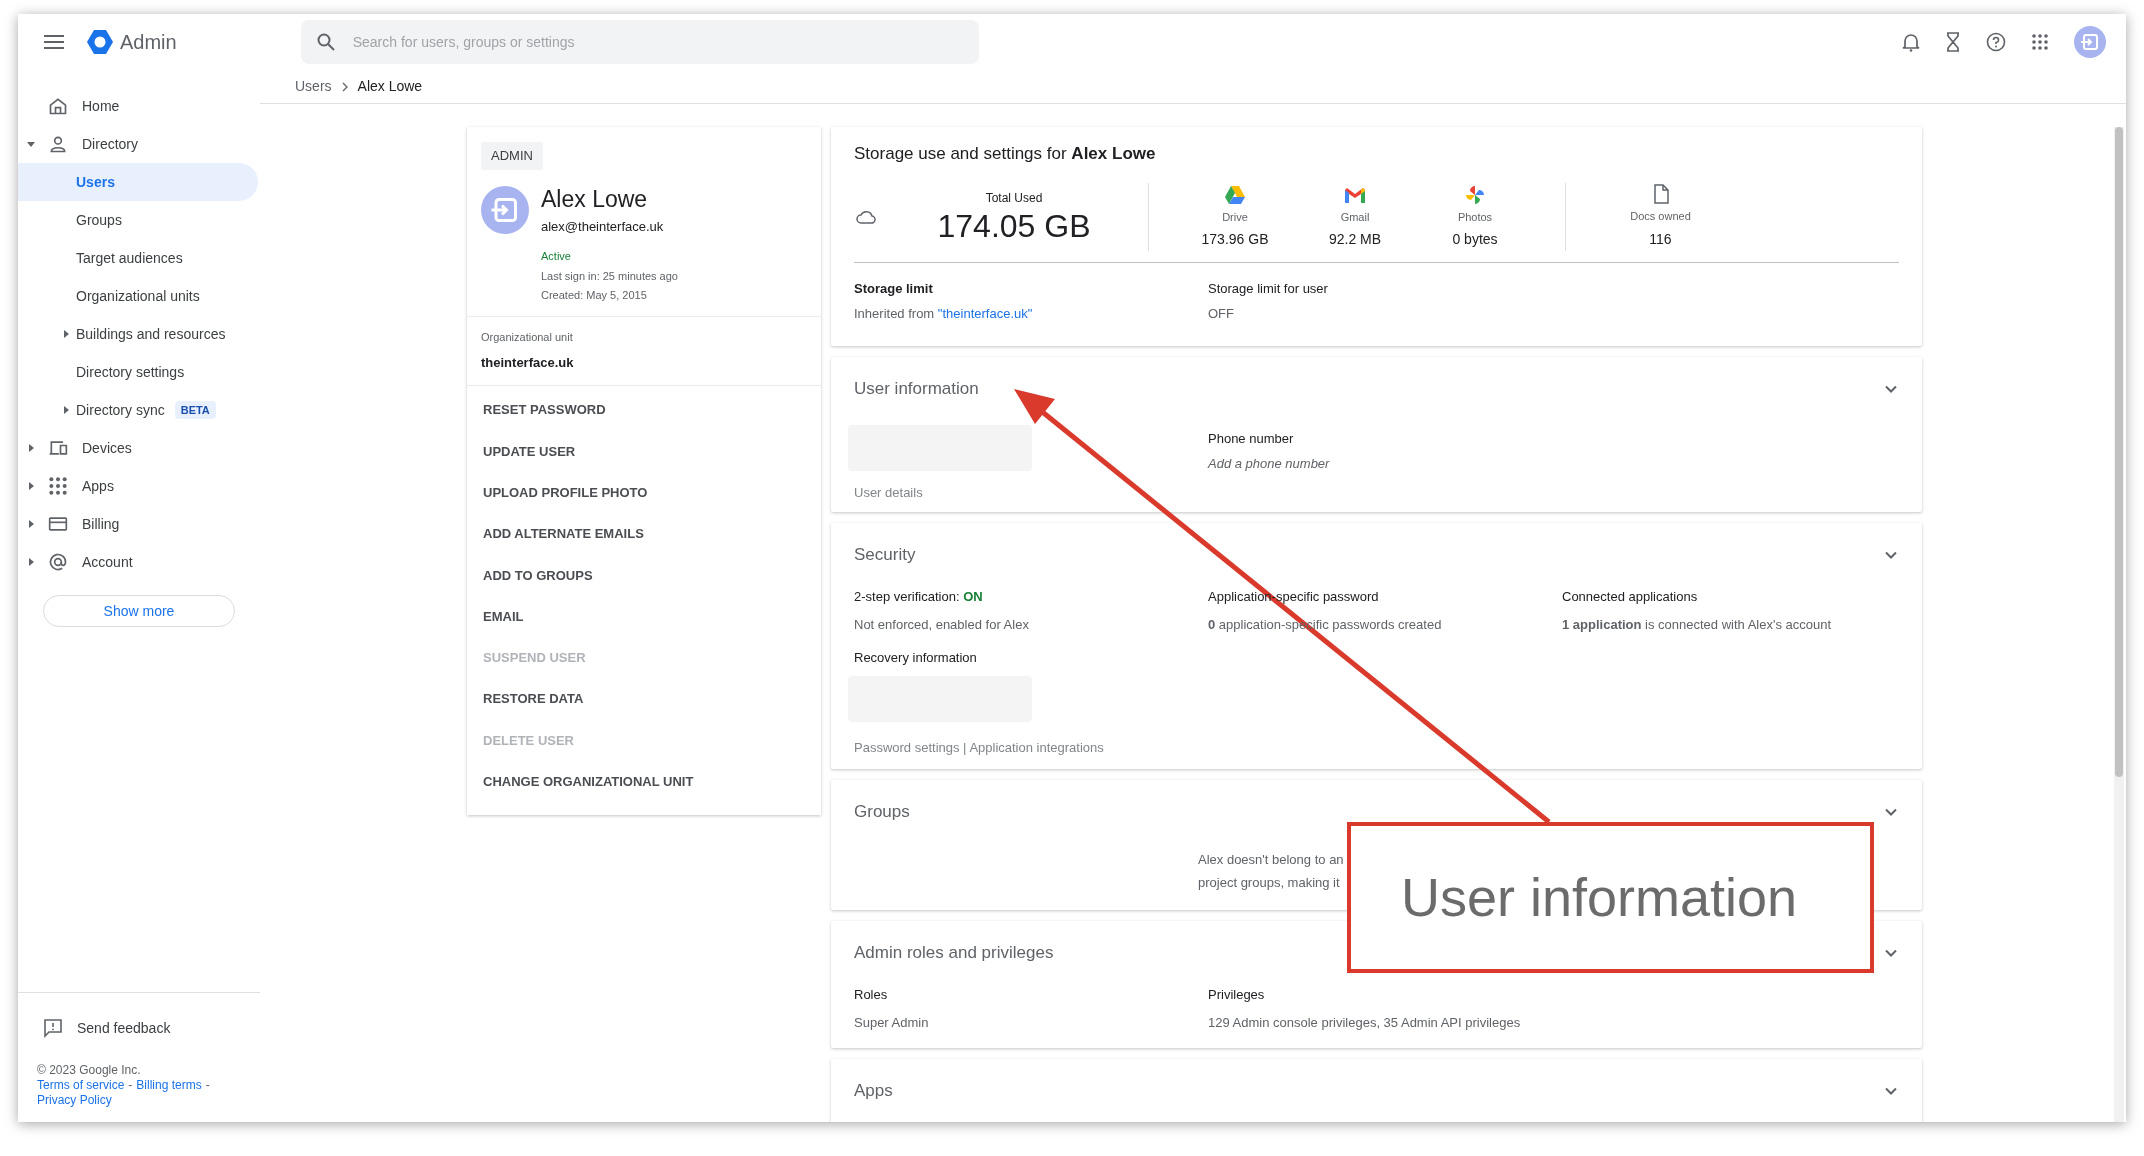 The image size is (2144, 1156). What do you see at coordinates (138, 296) in the screenshot?
I see `nav-item: Organizational units` at bounding box center [138, 296].